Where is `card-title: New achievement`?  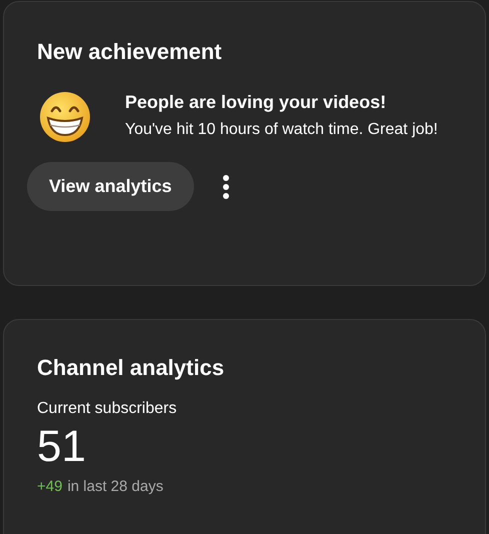
card-title: New achievement is located at coordinates (130, 52).